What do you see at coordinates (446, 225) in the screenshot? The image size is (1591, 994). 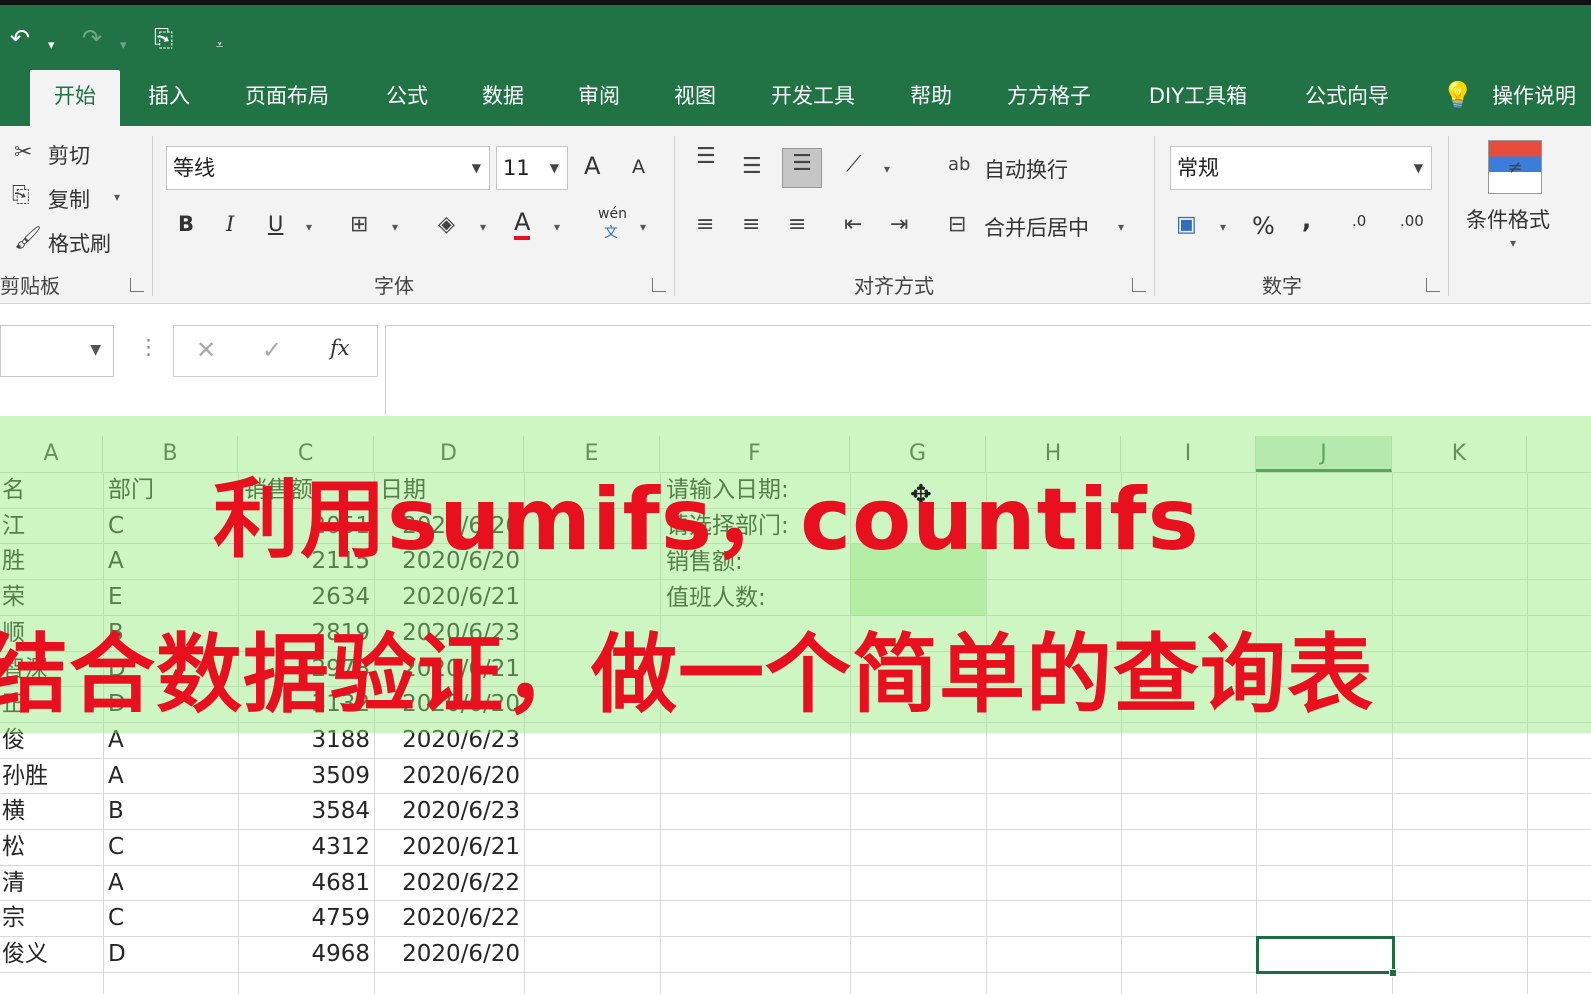 I see `fill-color-icon: ◈` at bounding box center [446, 225].